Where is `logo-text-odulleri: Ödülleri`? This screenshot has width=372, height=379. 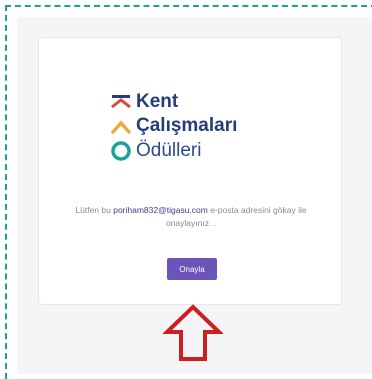
logo-text-odulleri: Ödülleri is located at coordinates (169, 150).